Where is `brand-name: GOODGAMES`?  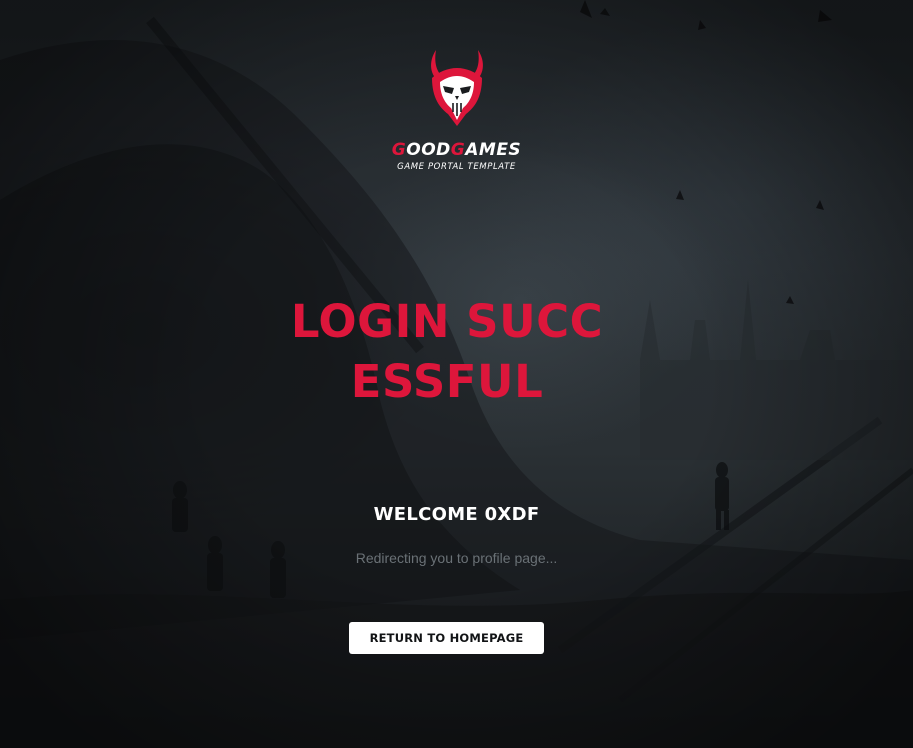 brand-name: GOODGAMES is located at coordinates (456, 150).